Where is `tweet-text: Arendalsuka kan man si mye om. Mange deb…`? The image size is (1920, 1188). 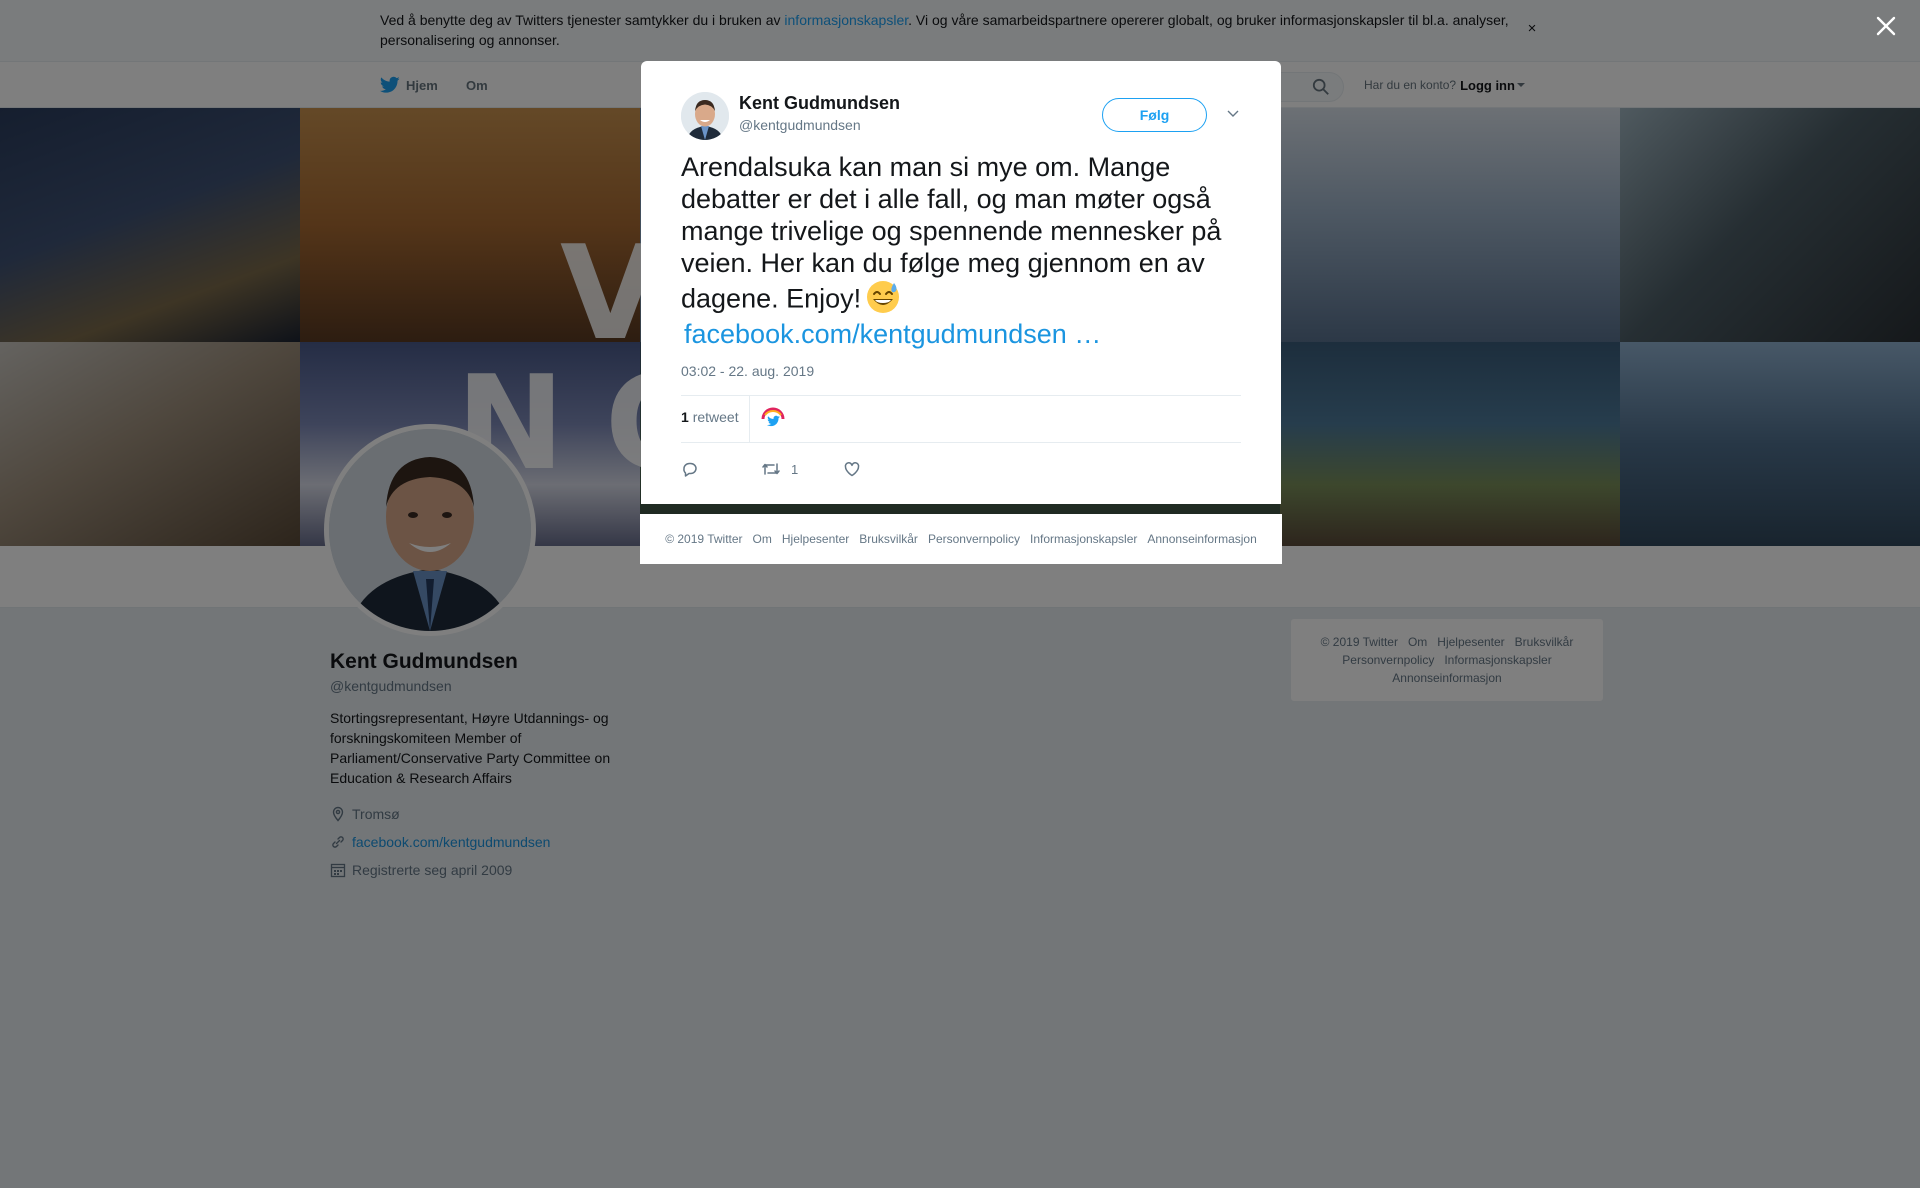 tweet-text: Arendalsuka kan man si mye om. Mange deb… is located at coordinates (967, 236).